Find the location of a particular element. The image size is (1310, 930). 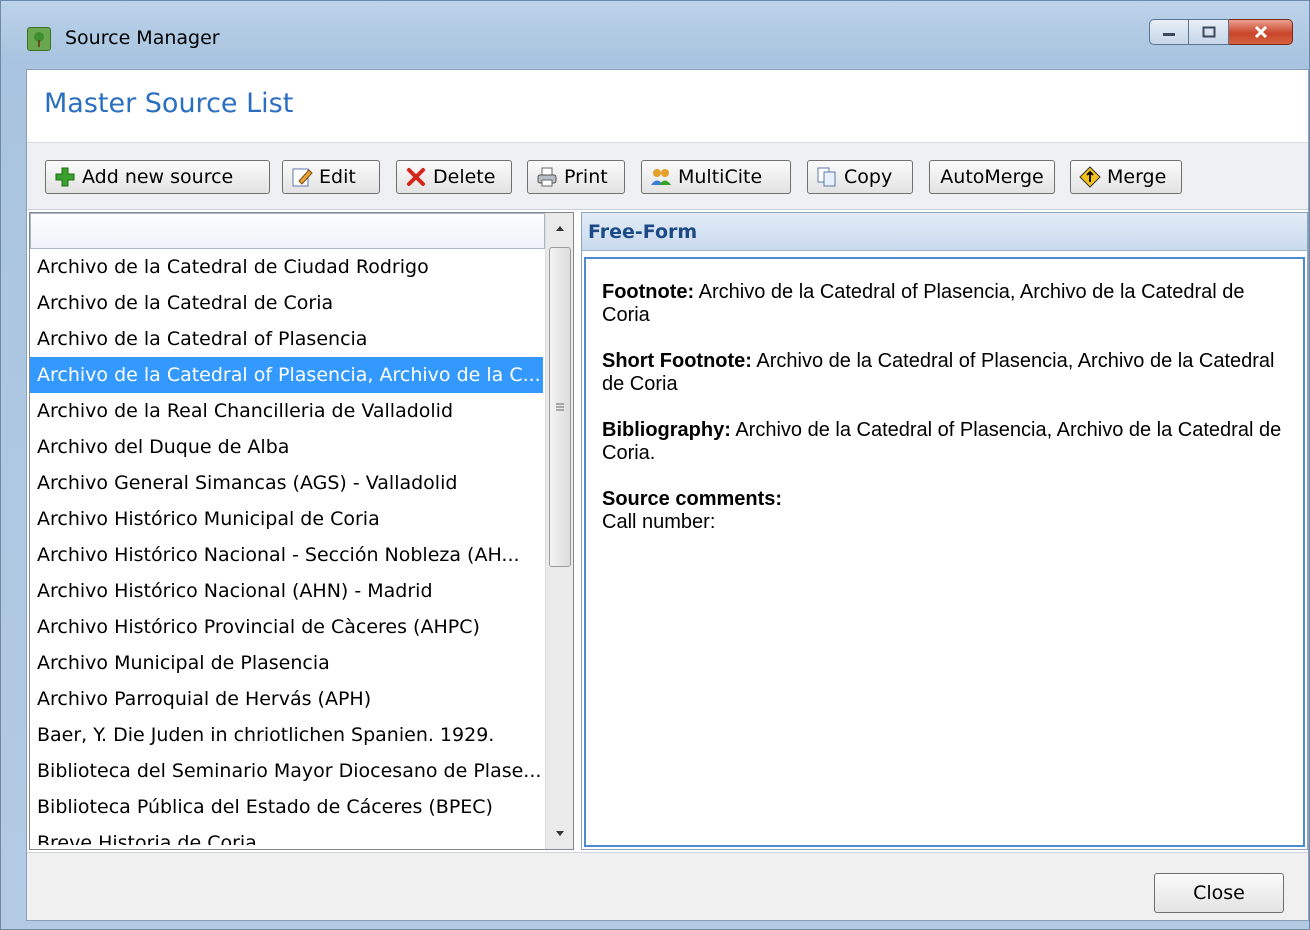

template-name: Free-Form is located at coordinates (643, 232).